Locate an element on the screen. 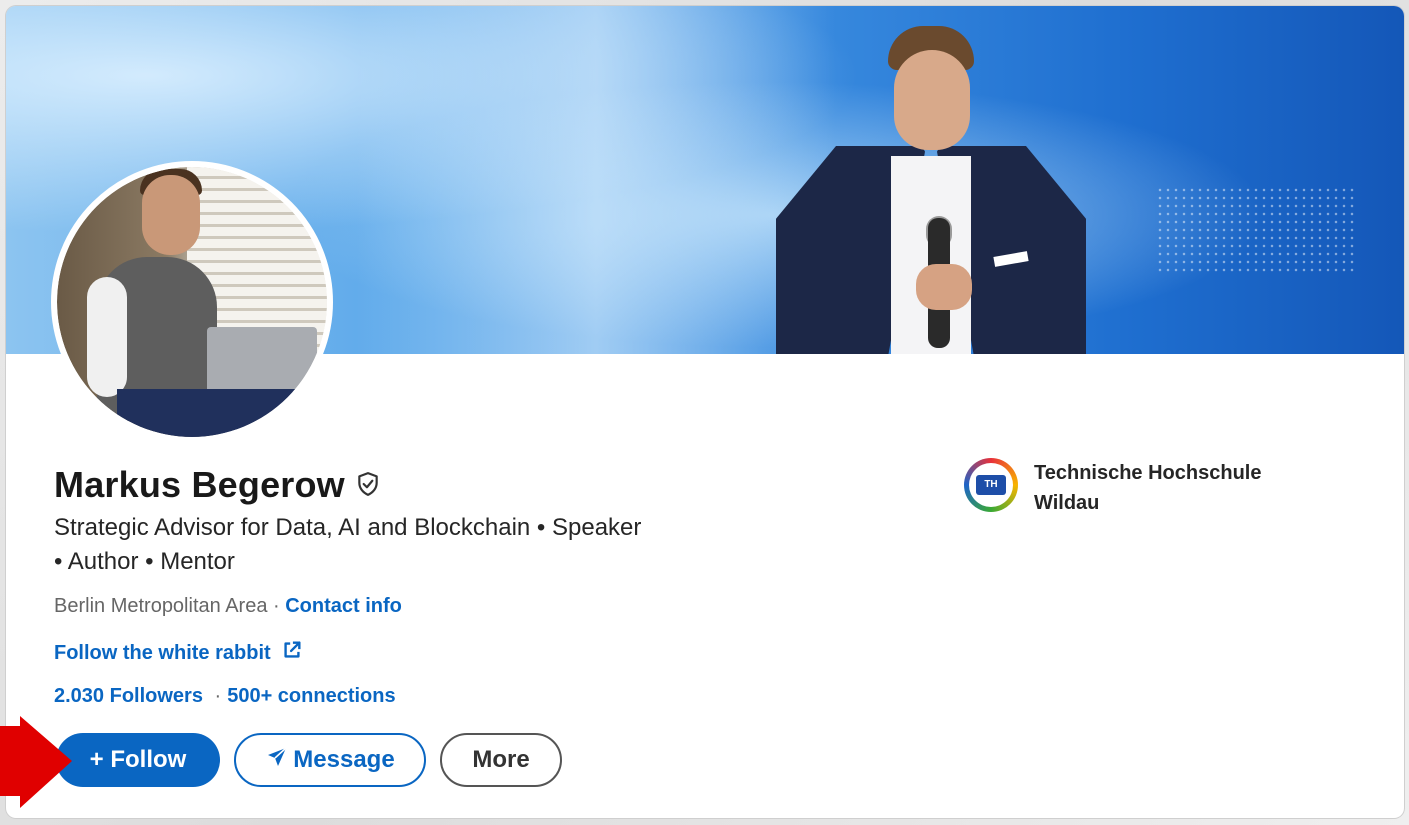  follow-button: + Follow is located at coordinates (138, 760).